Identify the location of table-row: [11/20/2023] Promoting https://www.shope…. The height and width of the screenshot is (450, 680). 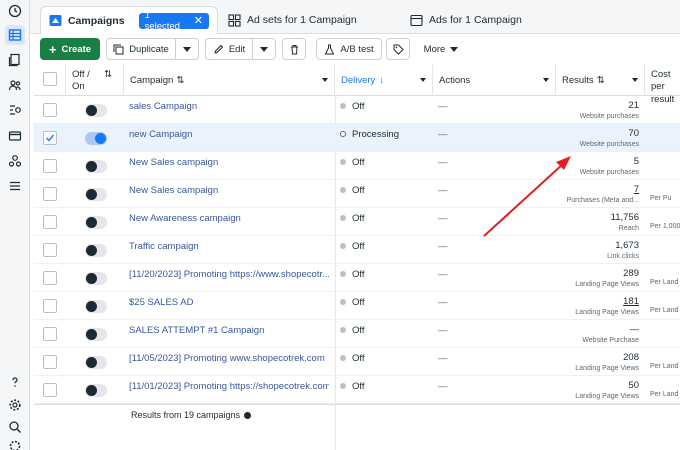
(357, 278).